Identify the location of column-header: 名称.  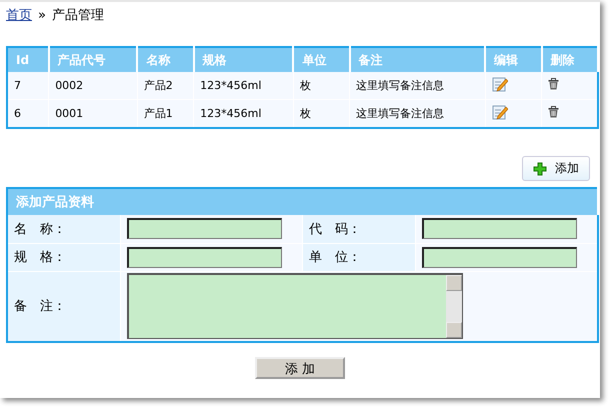
(165, 59).